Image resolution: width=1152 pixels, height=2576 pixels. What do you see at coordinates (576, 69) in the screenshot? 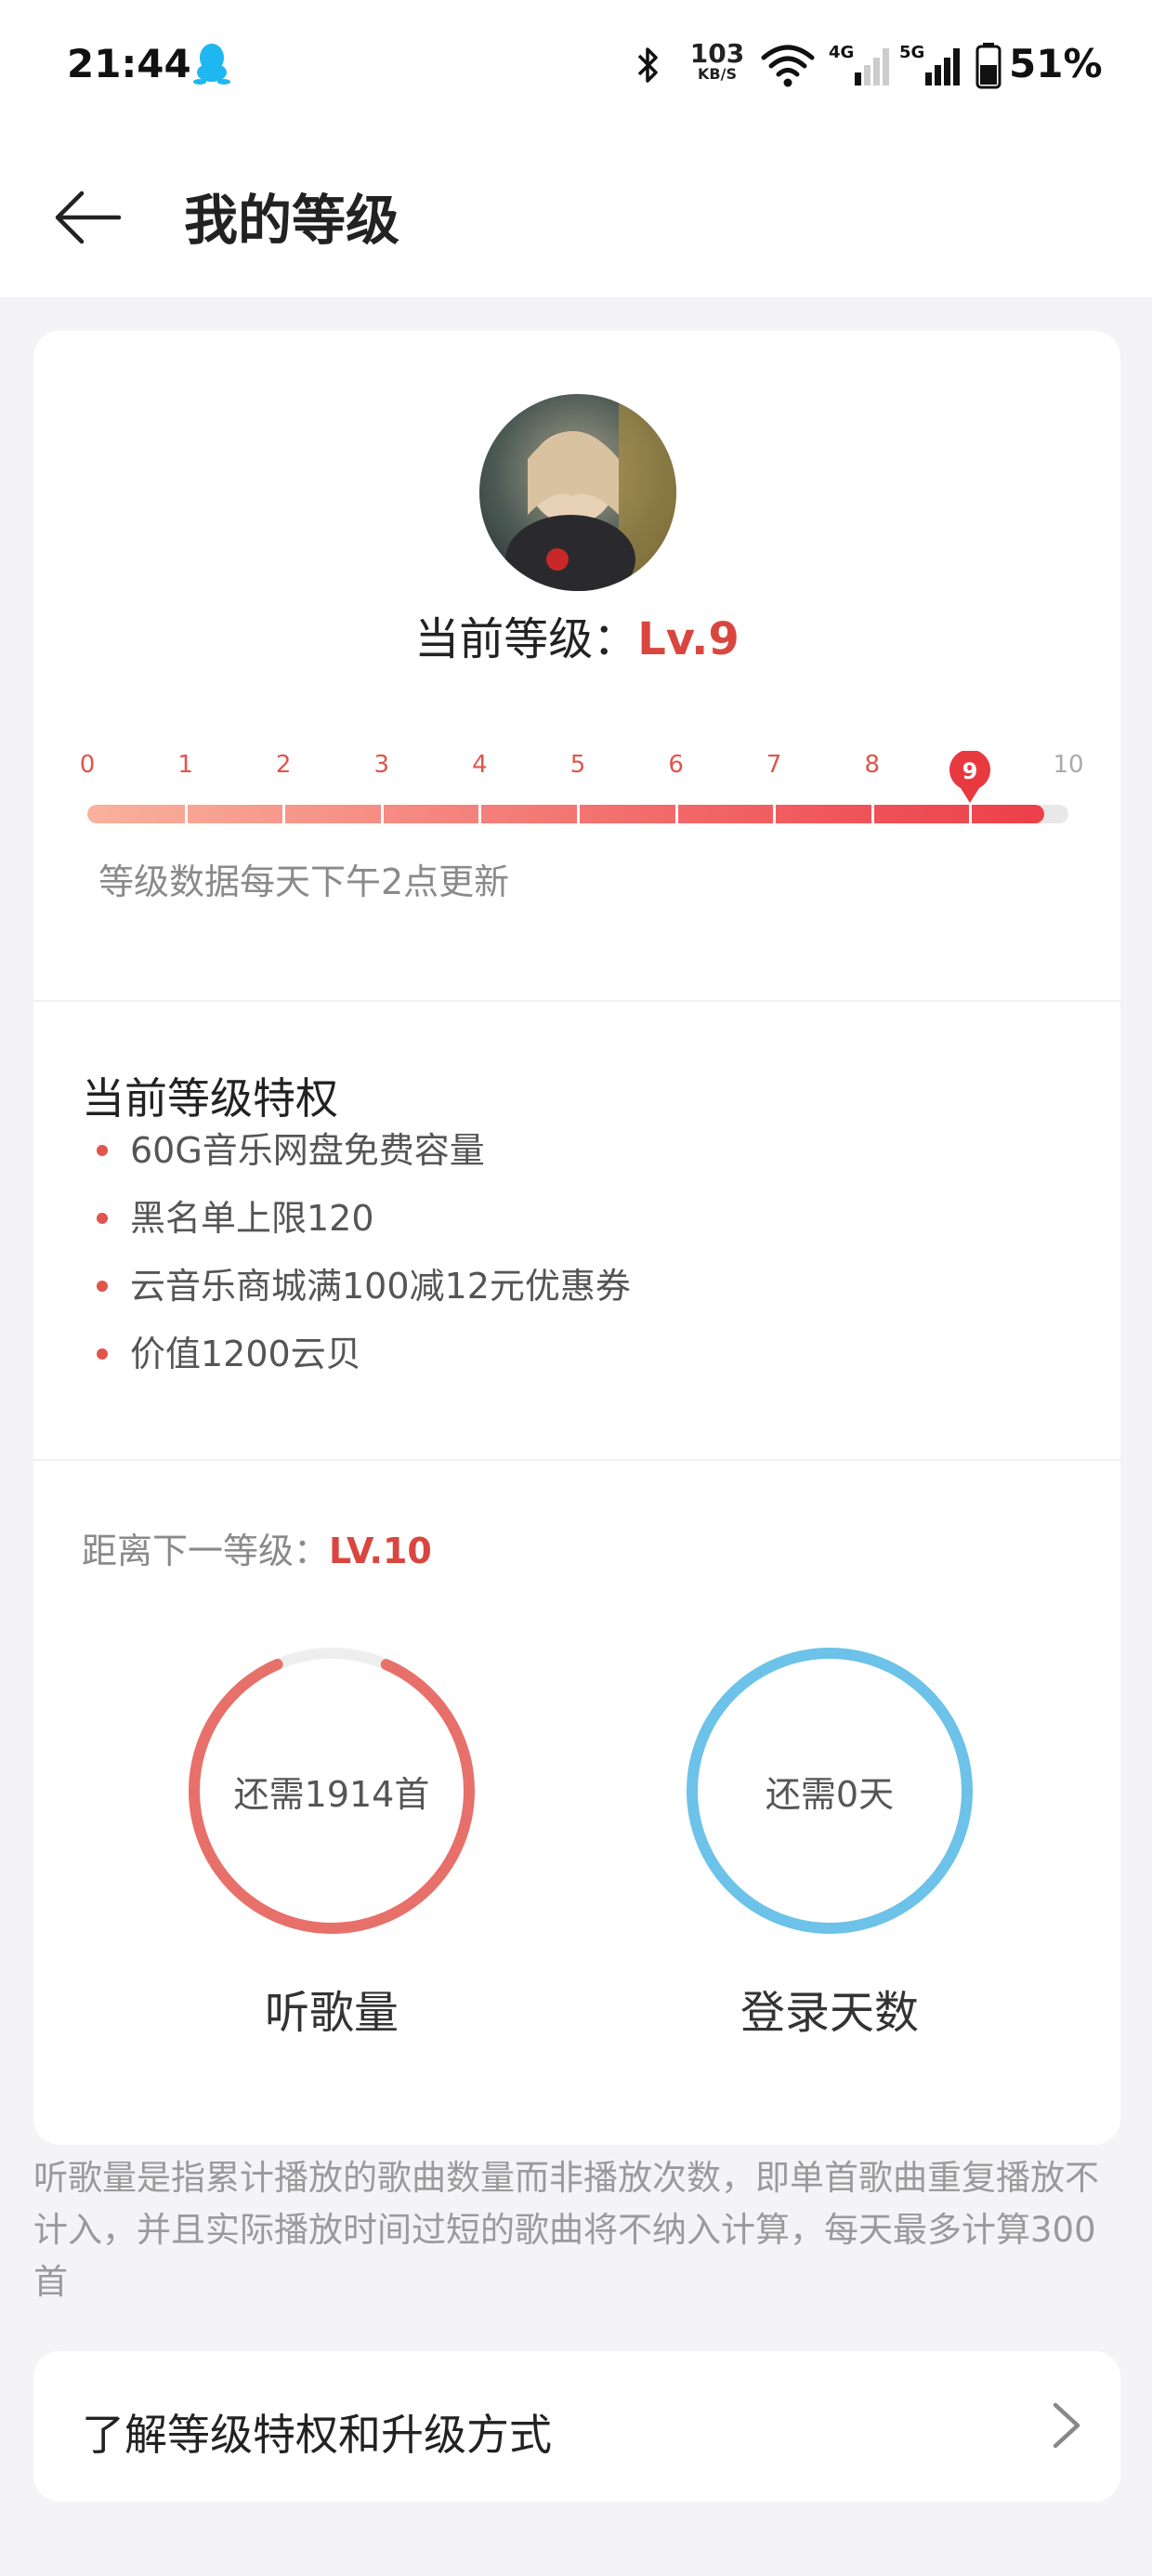
I see `status-bar: 21:44 103 KB/S 4G 5G 51%` at bounding box center [576, 69].